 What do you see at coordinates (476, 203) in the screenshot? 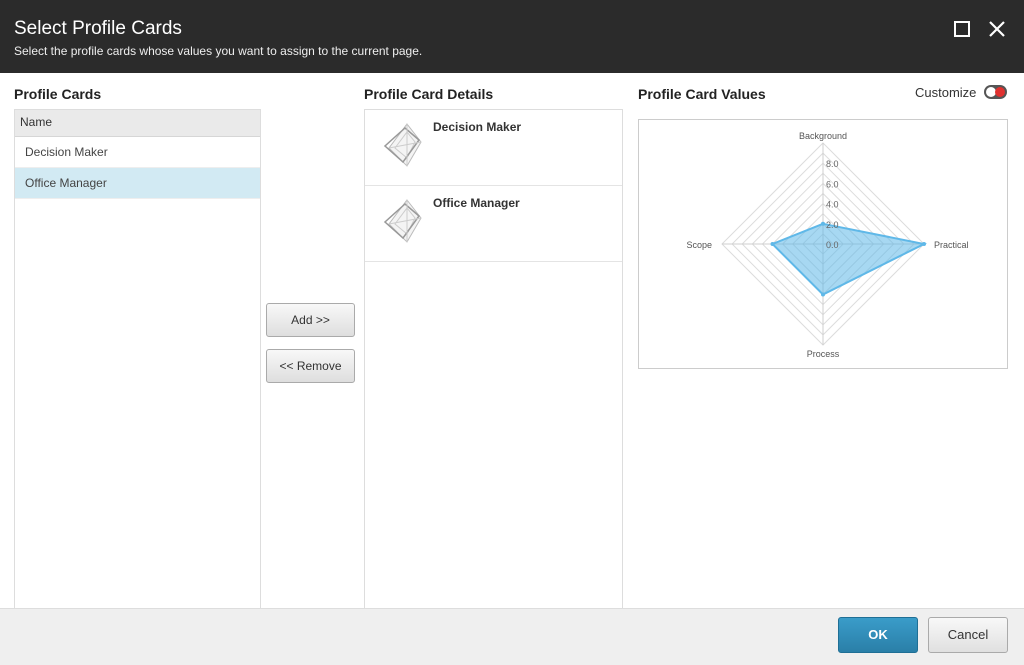
I see `detail-card-name: Office Manager` at bounding box center [476, 203].